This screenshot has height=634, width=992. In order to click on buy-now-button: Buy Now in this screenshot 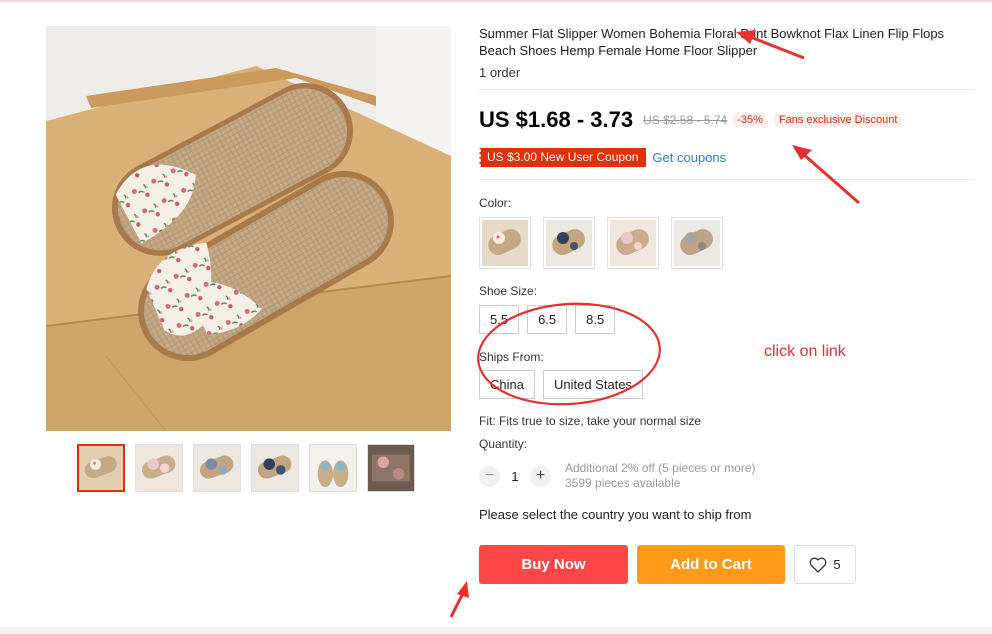, I will do `click(553, 564)`.